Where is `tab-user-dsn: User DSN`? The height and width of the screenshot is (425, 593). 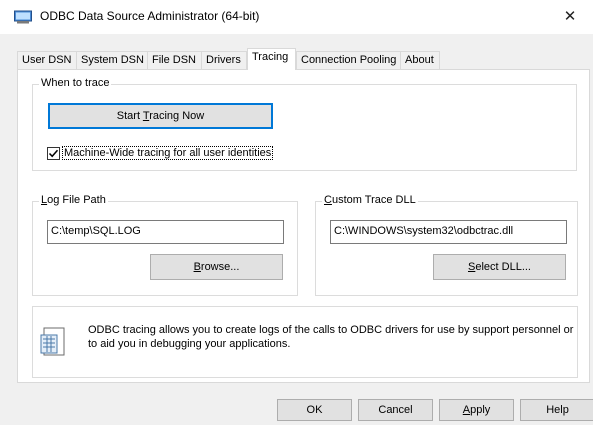
tab-user-dsn: User DSN is located at coordinates (47, 60).